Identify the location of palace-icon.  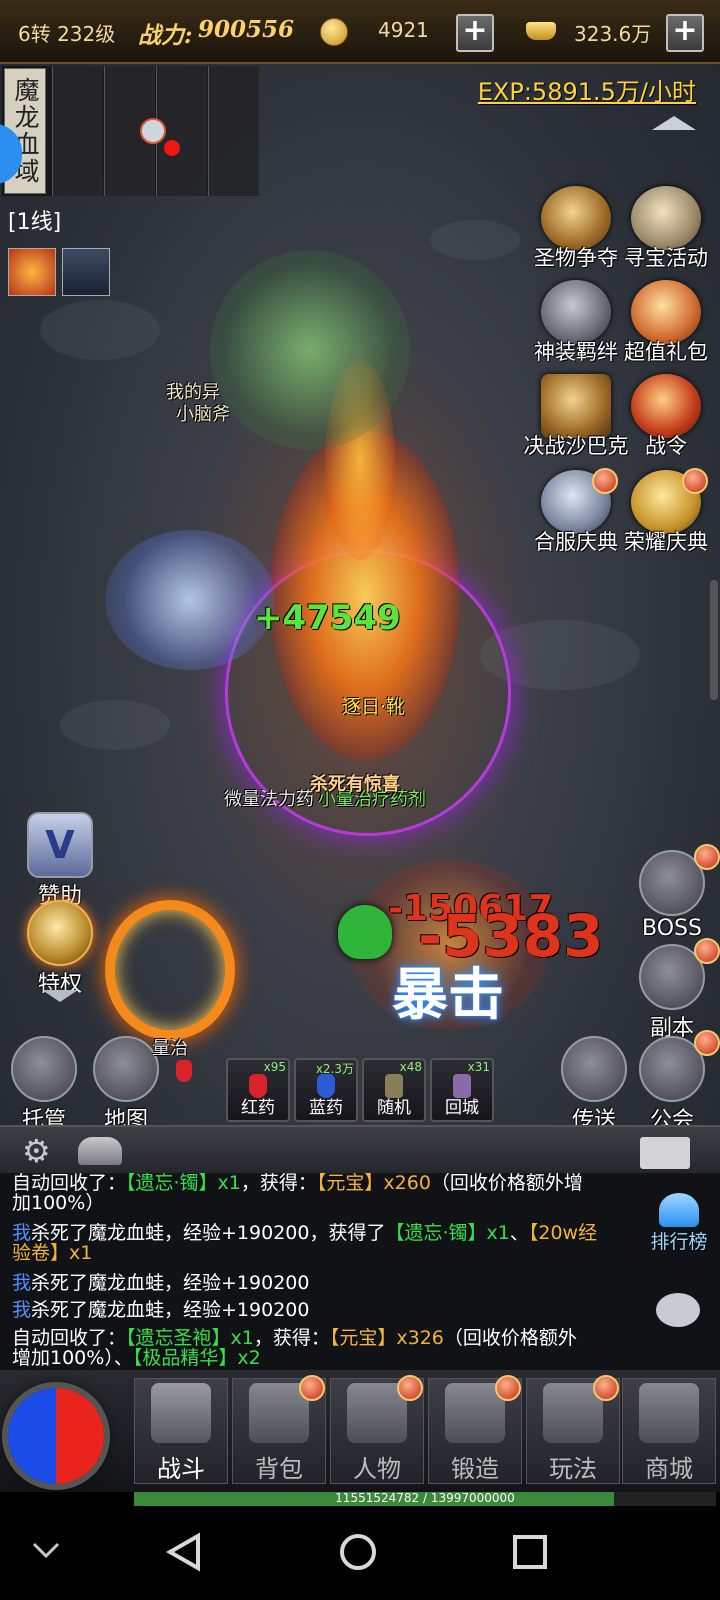
(576, 406).